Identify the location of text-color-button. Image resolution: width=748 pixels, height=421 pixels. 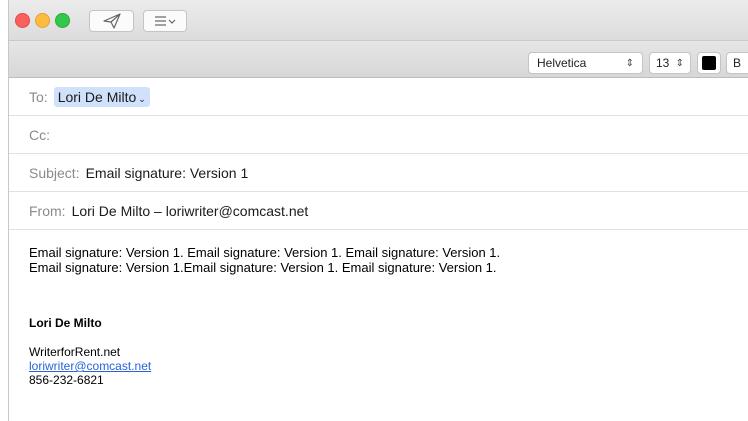
(709, 63).